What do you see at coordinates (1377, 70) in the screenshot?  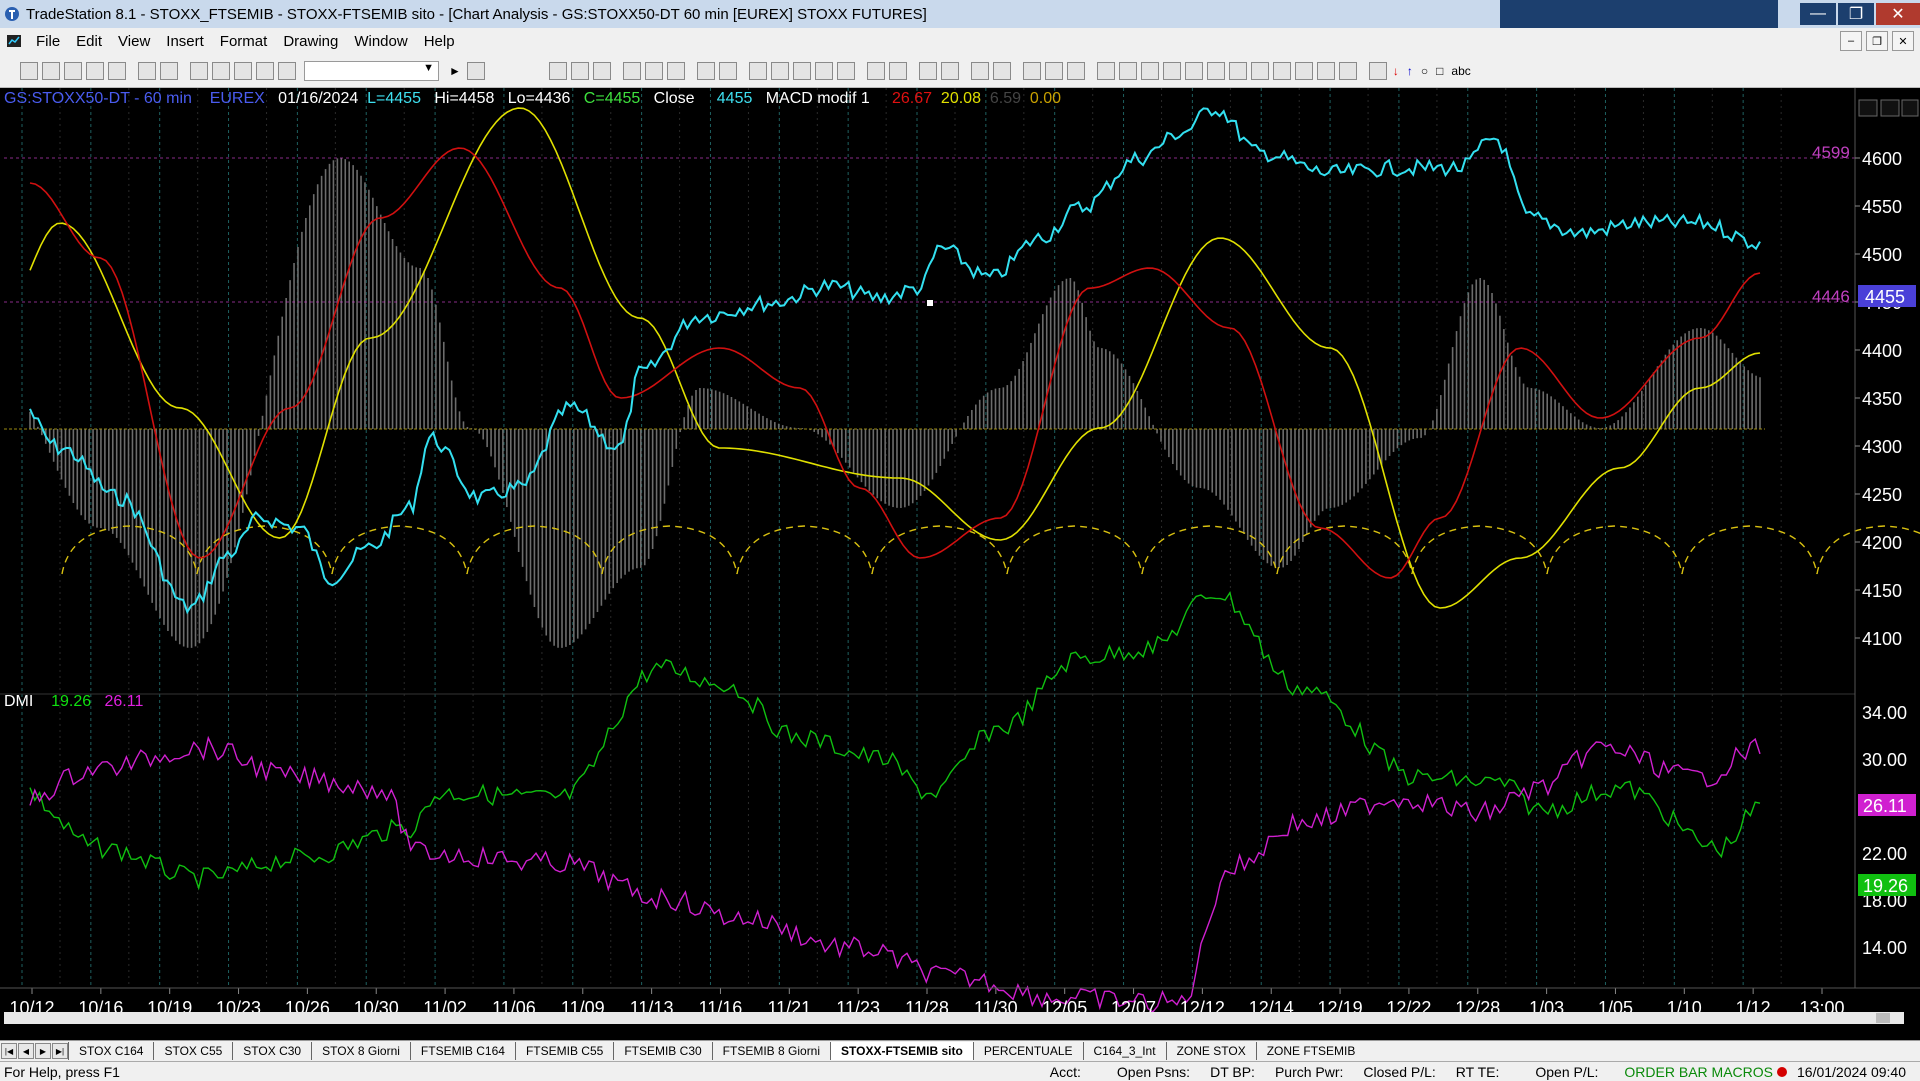 I see `curve-icon` at bounding box center [1377, 70].